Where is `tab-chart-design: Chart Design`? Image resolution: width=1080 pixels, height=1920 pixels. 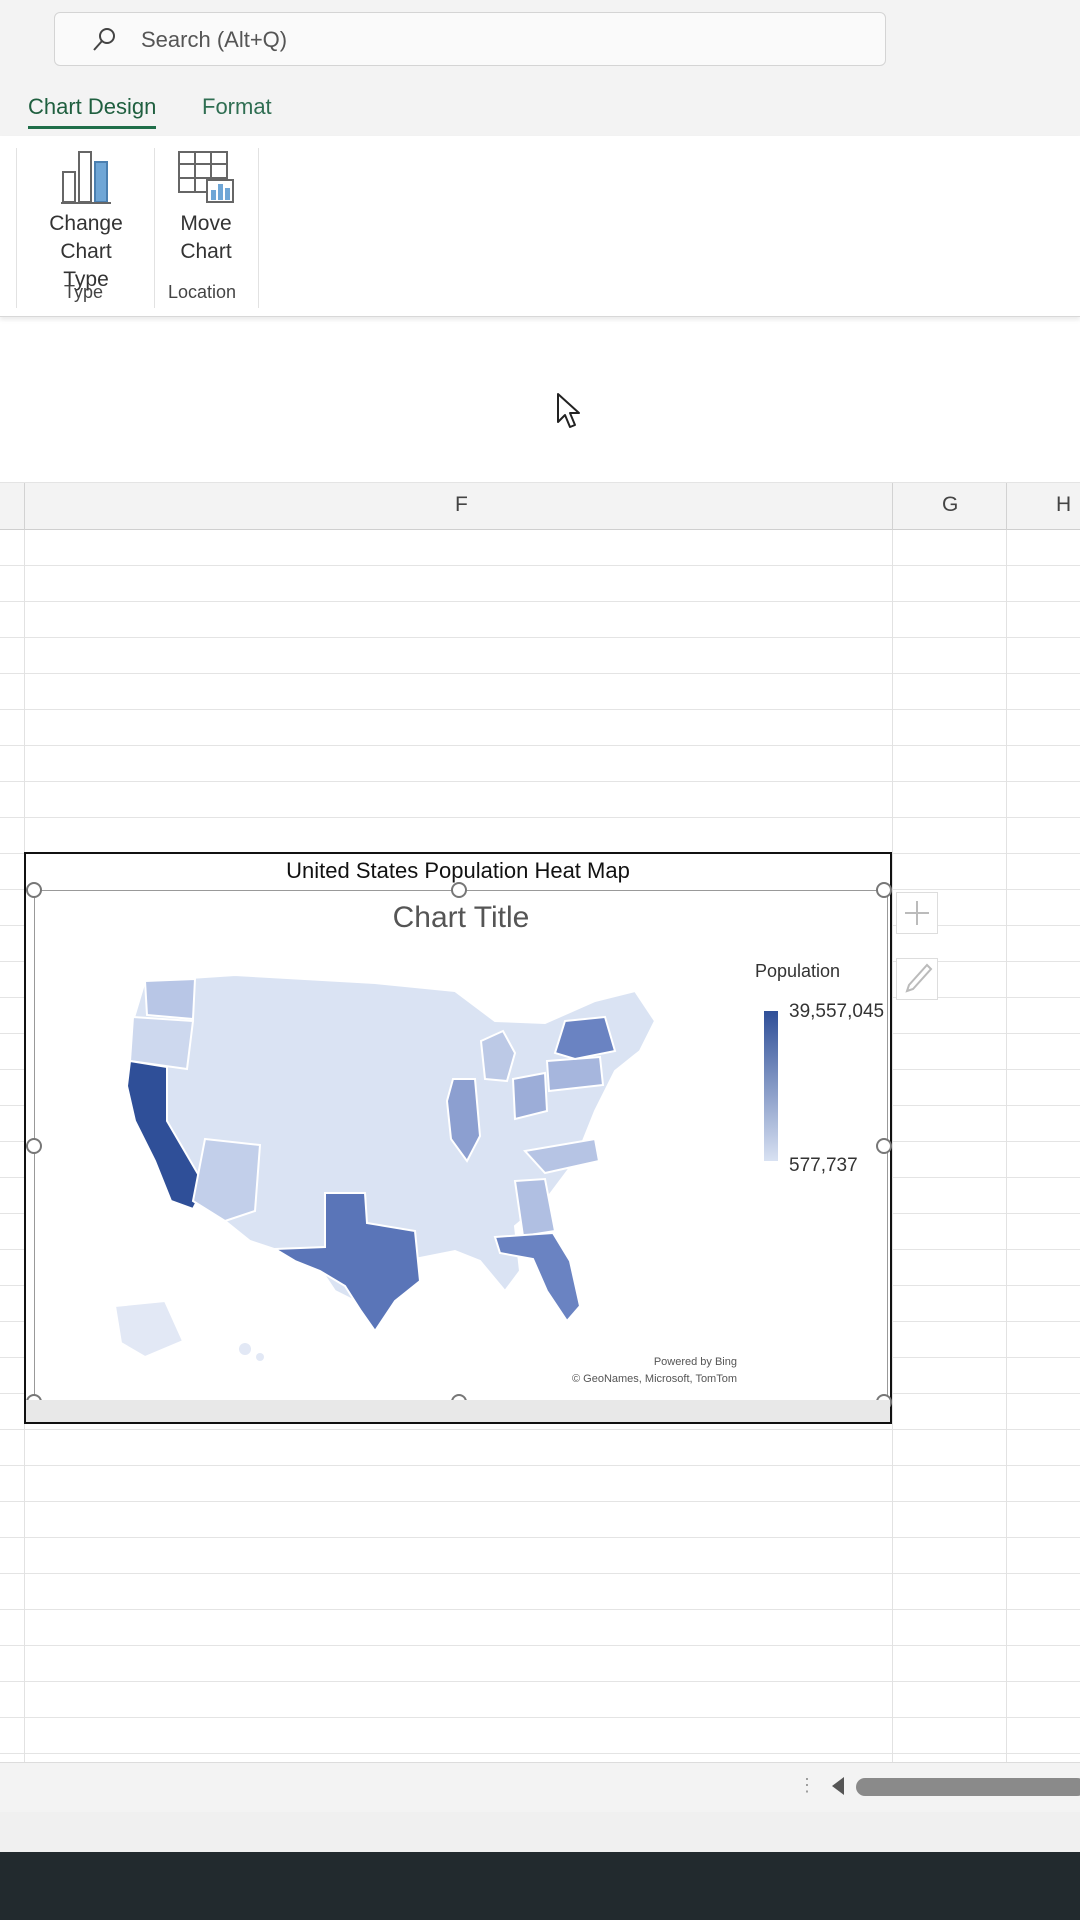 tab-chart-design: Chart Design is located at coordinates (92, 111).